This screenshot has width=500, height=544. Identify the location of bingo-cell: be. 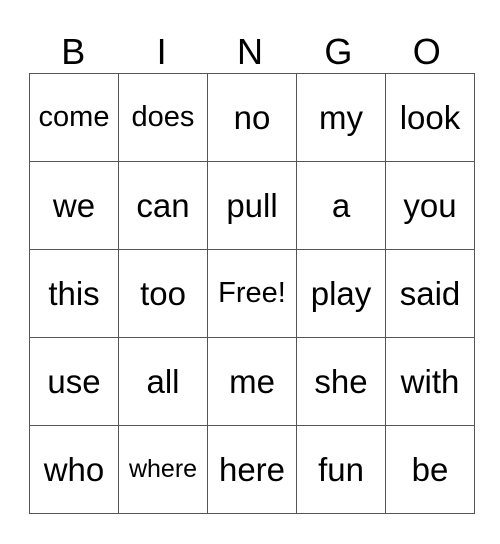
(430, 469).